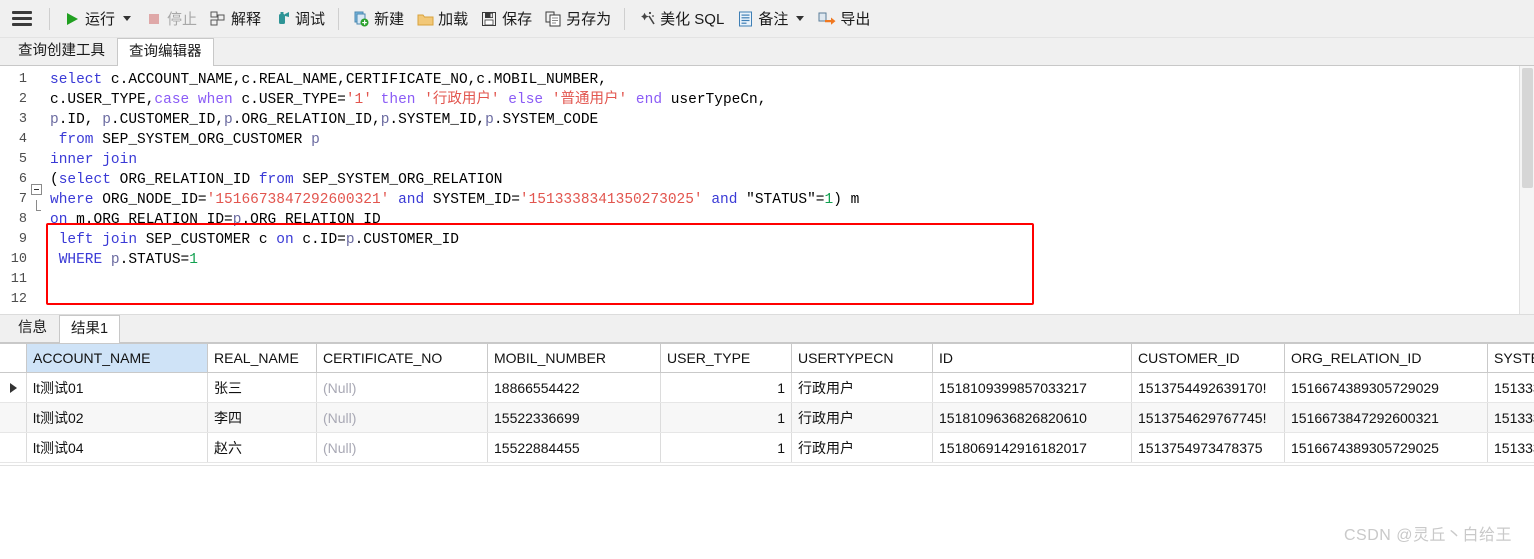 This screenshot has height=559, width=1534. I want to click on toolbar-button-debug: 调试, so click(299, 18).